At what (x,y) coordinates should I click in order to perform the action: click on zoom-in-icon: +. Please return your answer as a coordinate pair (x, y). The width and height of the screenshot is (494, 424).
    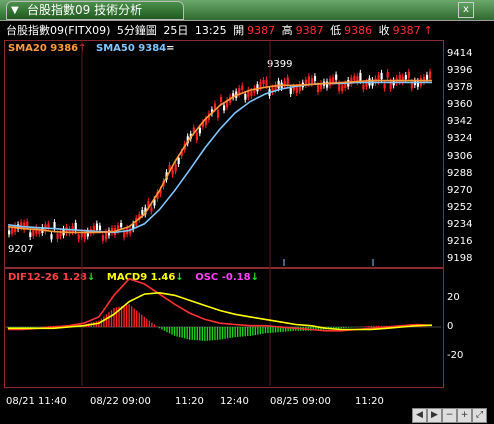
    Looking at the image, I should click on (464, 415).